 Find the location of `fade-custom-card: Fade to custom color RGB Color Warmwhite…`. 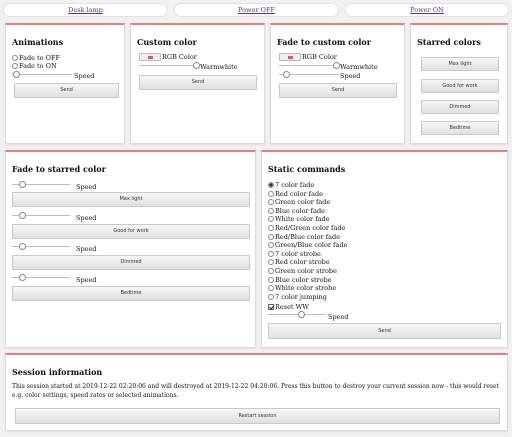

fade-custom-card: Fade to custom color RGB Color Warmwhite… is located at coordinates (337, 83).